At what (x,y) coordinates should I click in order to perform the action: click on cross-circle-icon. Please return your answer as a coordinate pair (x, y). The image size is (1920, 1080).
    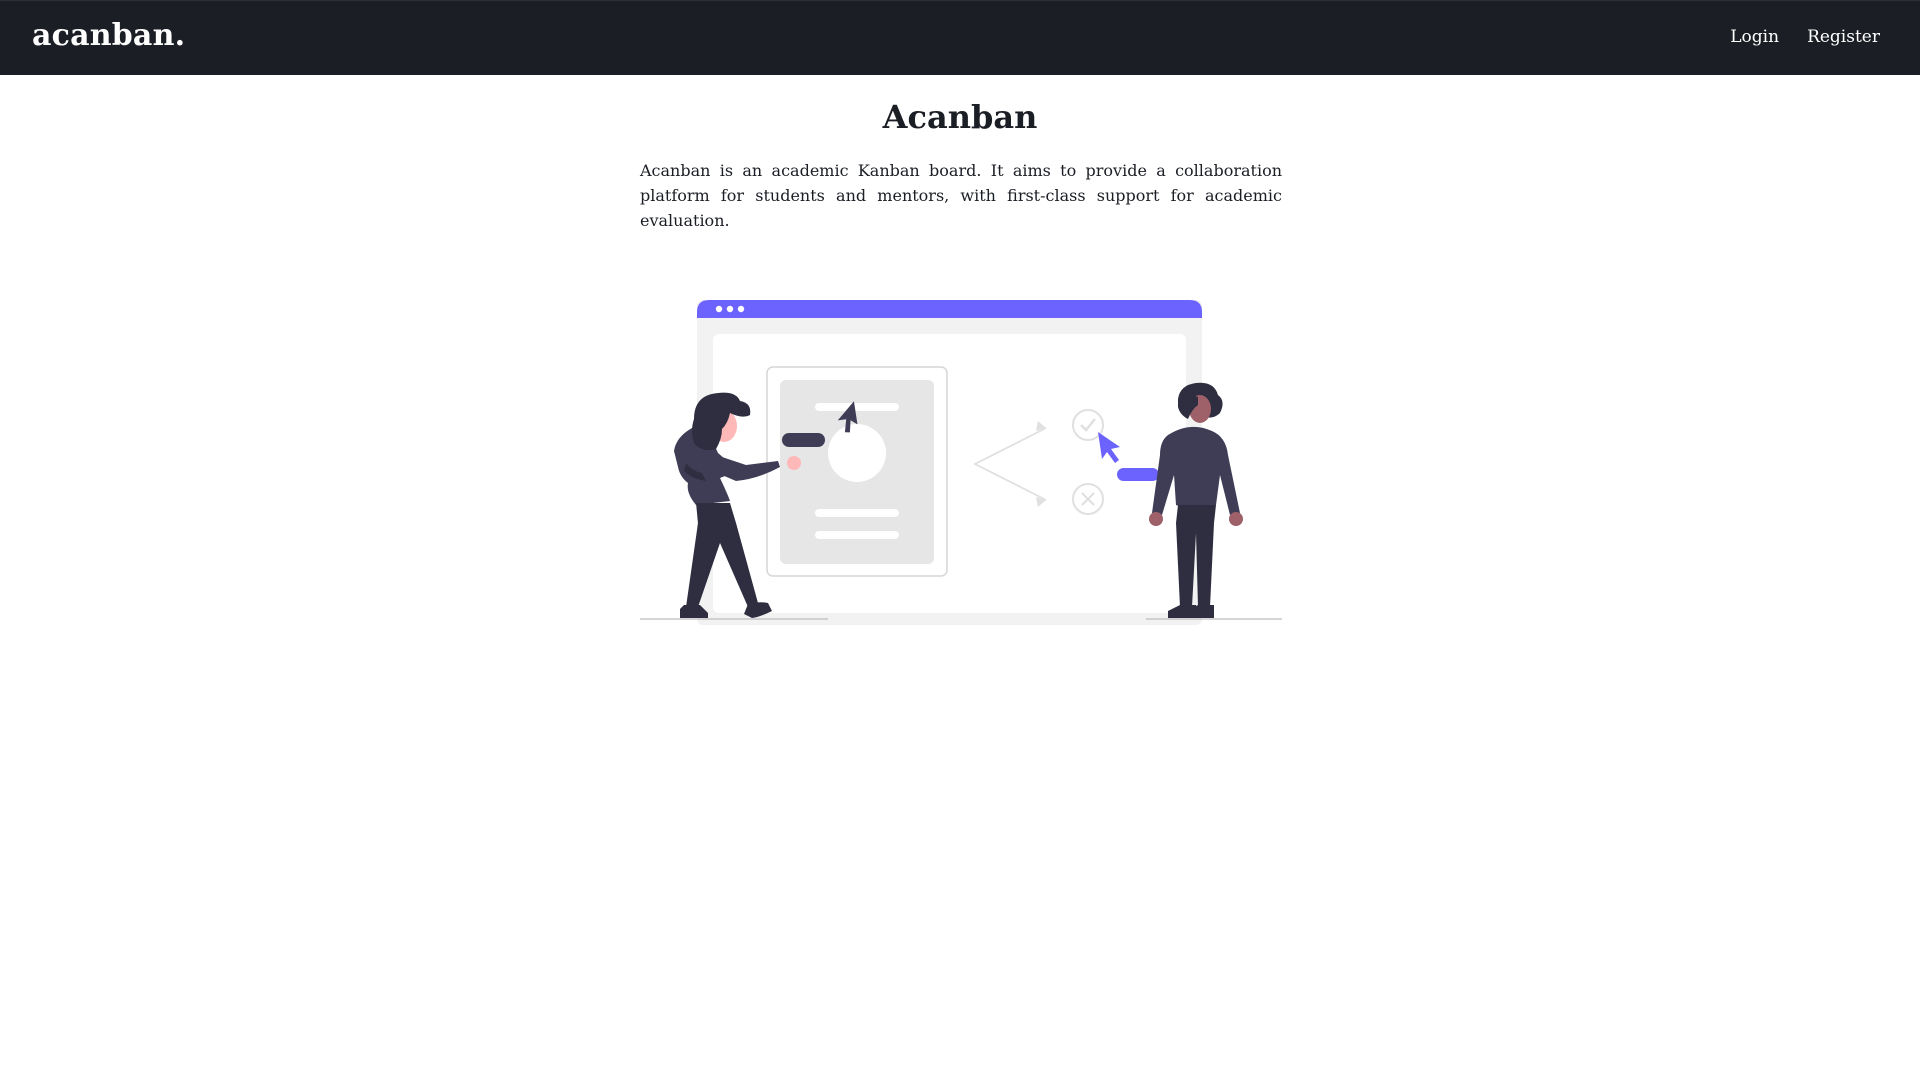
    Looking at the image, I should click on (1088, 499).